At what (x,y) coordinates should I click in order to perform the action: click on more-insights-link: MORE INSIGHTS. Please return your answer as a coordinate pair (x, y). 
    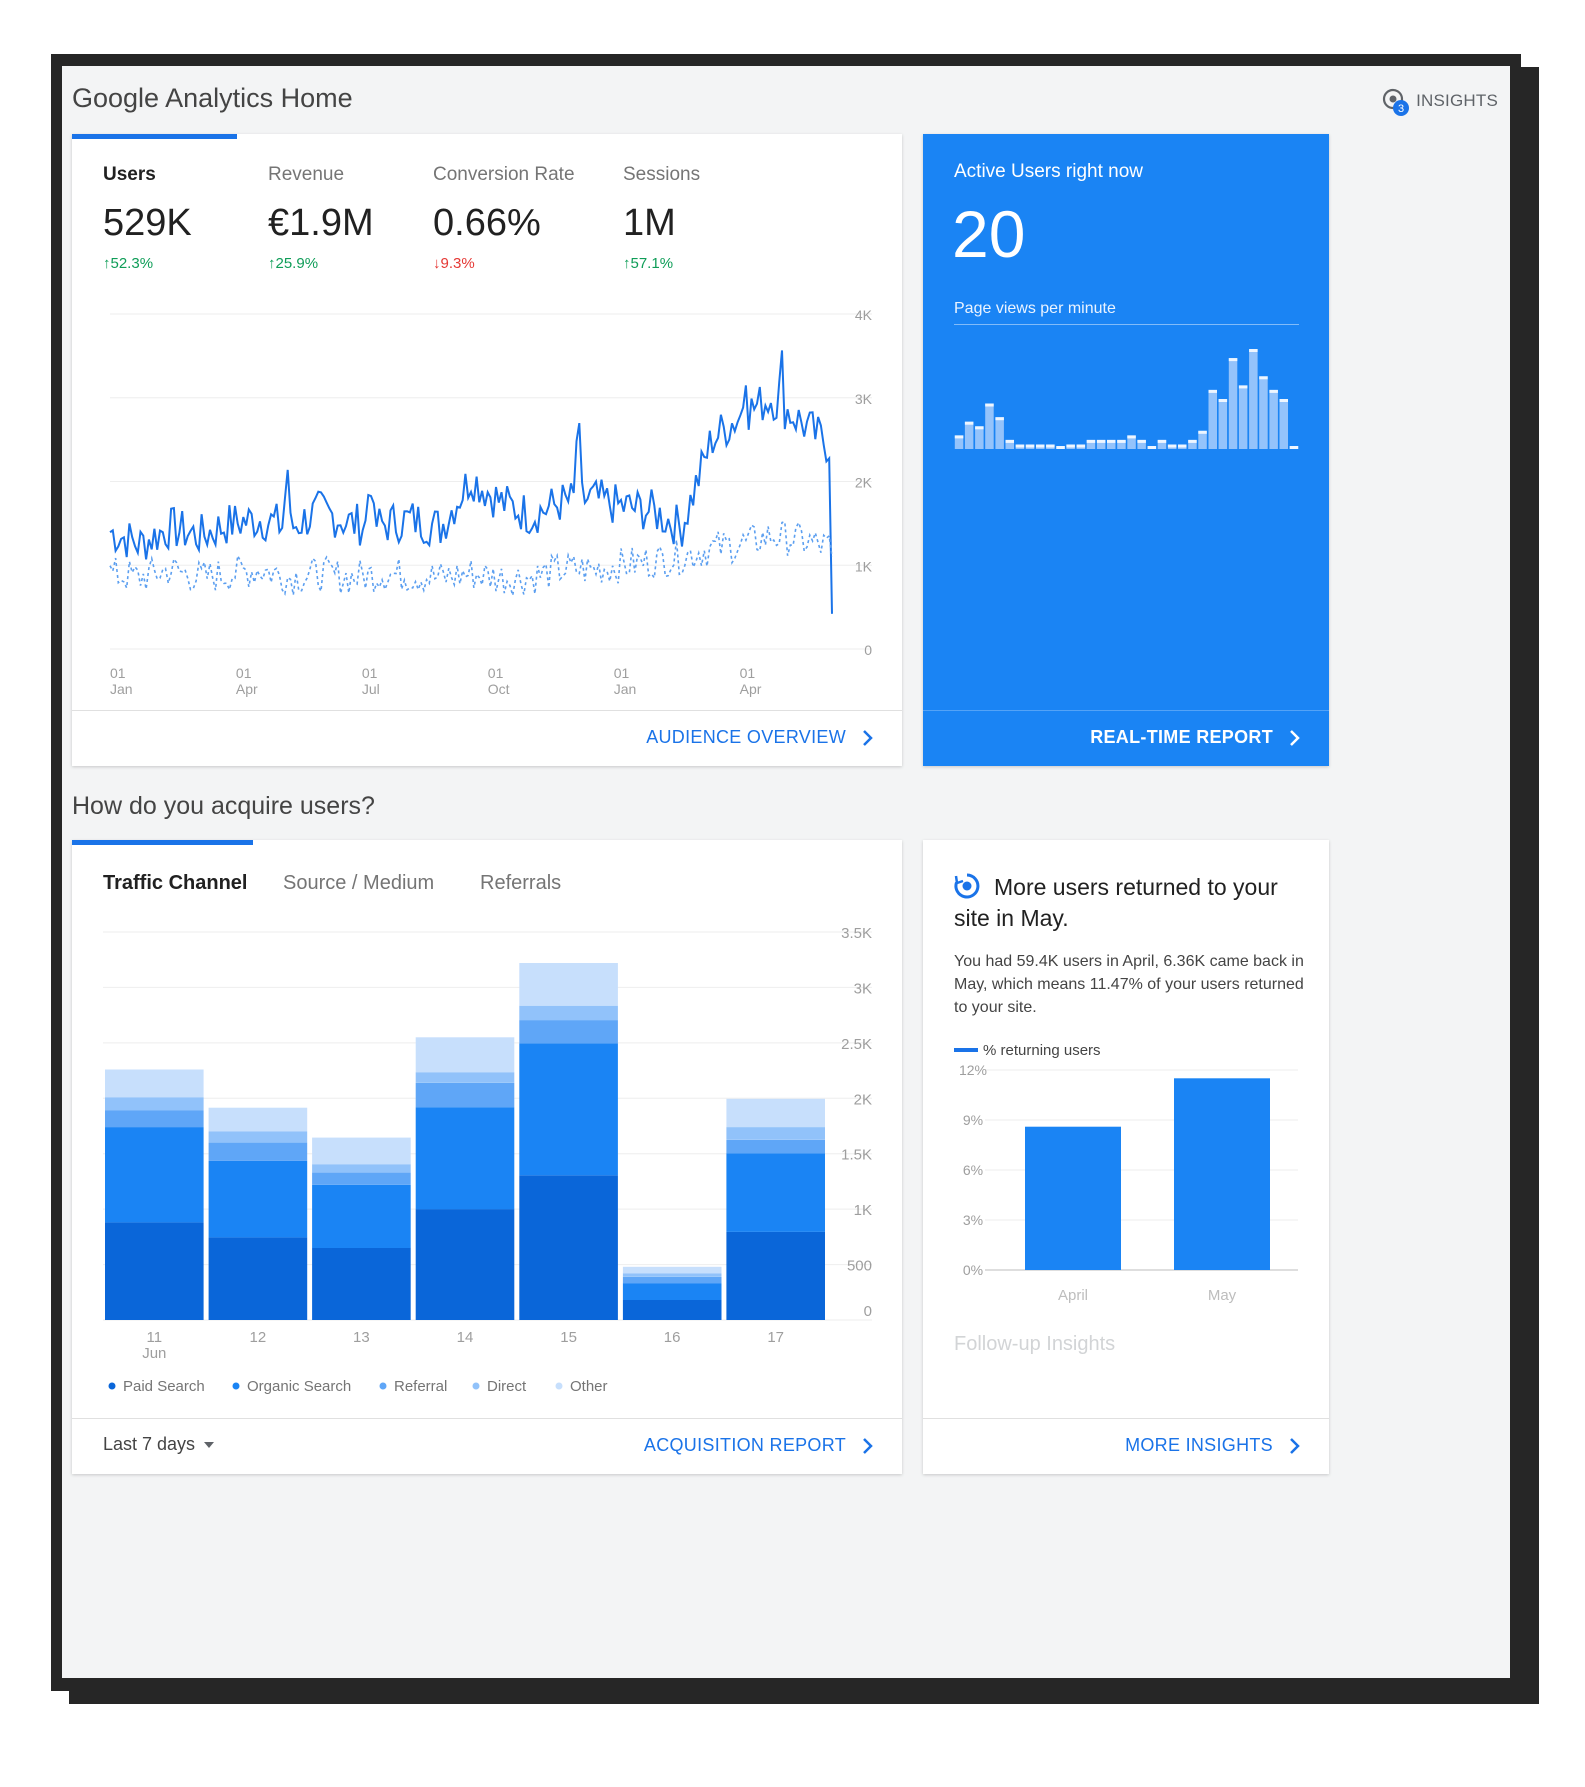
    Looking at the image, I should click on (1213, 1445).